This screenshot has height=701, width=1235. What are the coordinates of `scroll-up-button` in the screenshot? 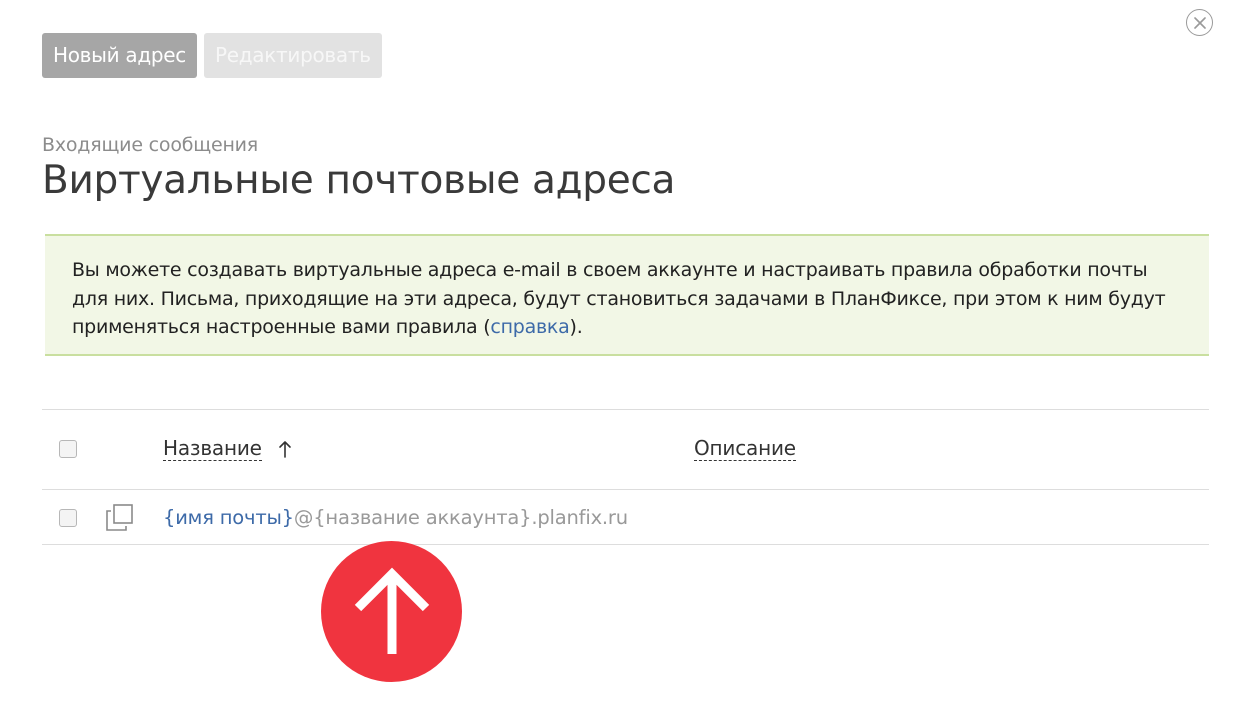 It's located at (391, 611).